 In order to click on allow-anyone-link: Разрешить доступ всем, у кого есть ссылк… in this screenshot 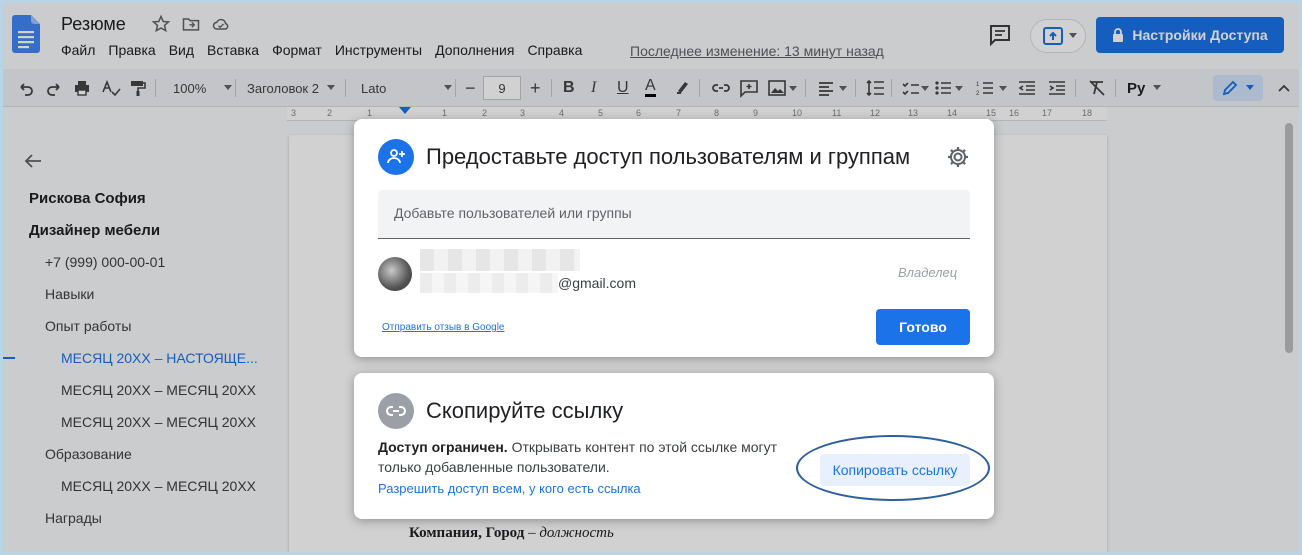, I will do `click(509, 488)`.